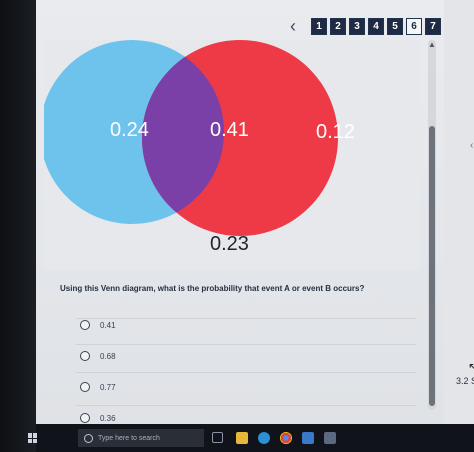  Describe the element at coordinates (229, 130) in the screenshot. I see `overlap-probability: 0.41` at that location.